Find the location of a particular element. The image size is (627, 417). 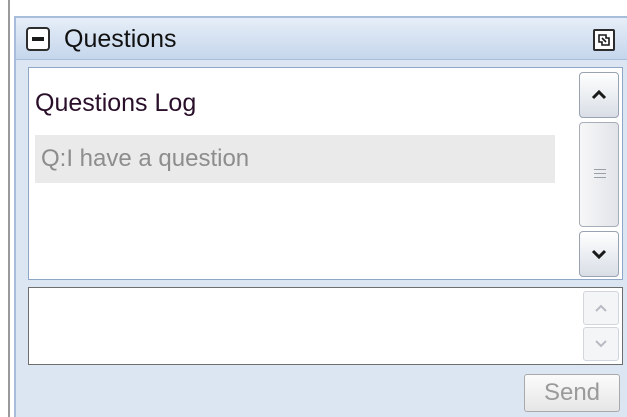

popout-window-icon is located at coordinates (604, 40).